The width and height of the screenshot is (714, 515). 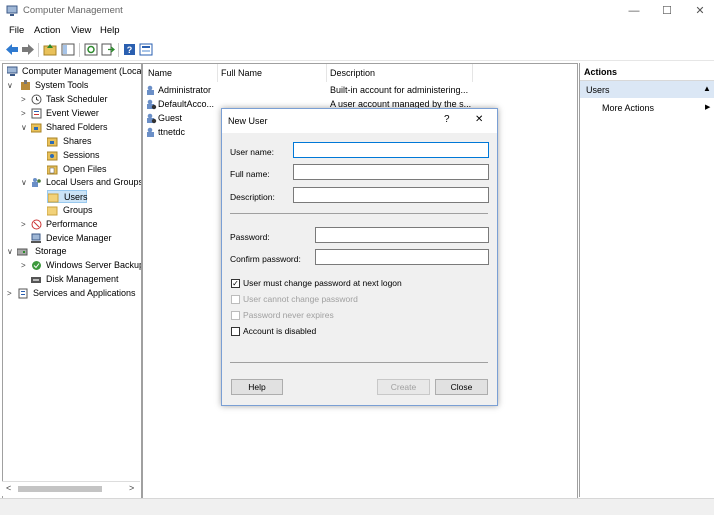 I want to click on confirm-password-label: Confirm password:, so click(x=265, y=259).